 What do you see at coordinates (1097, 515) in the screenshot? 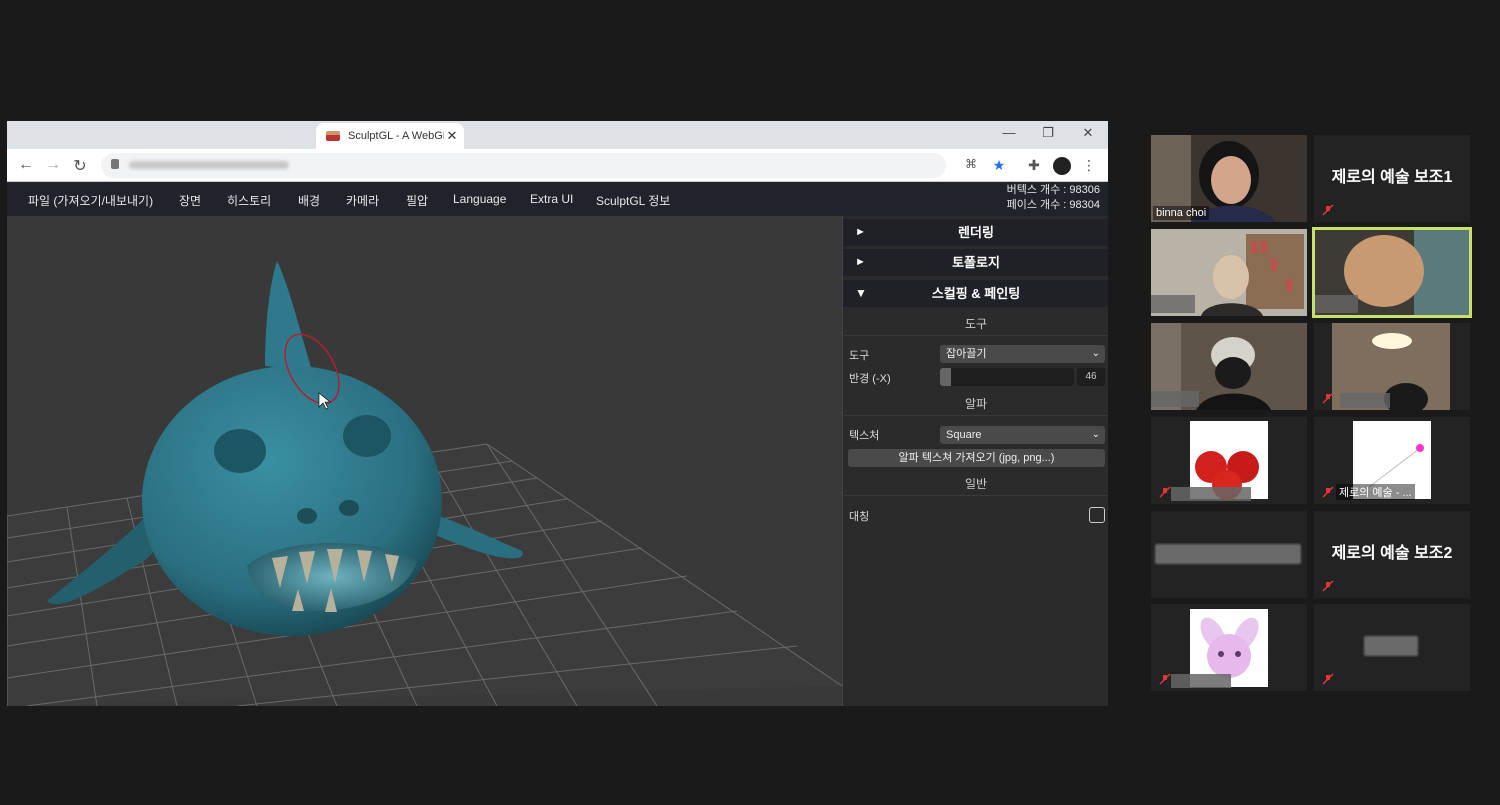
I see `symmetry-checkbox` at bounding box center [1097, 515].